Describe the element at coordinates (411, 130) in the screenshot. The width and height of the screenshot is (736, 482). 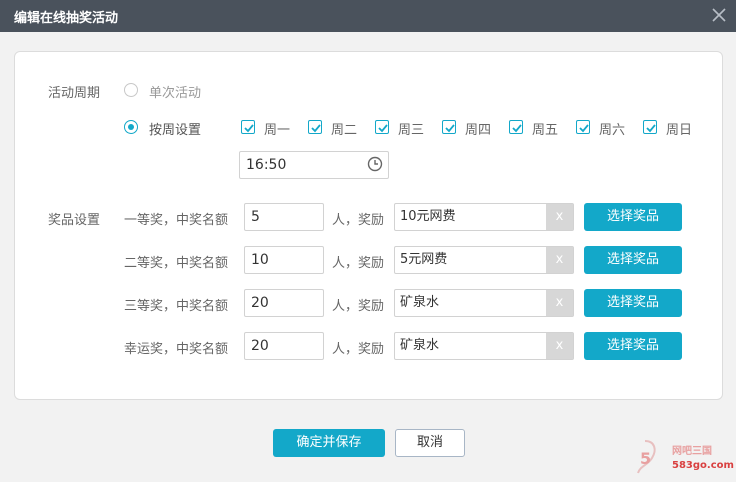
I see `weekday-label: 周三` at that location.